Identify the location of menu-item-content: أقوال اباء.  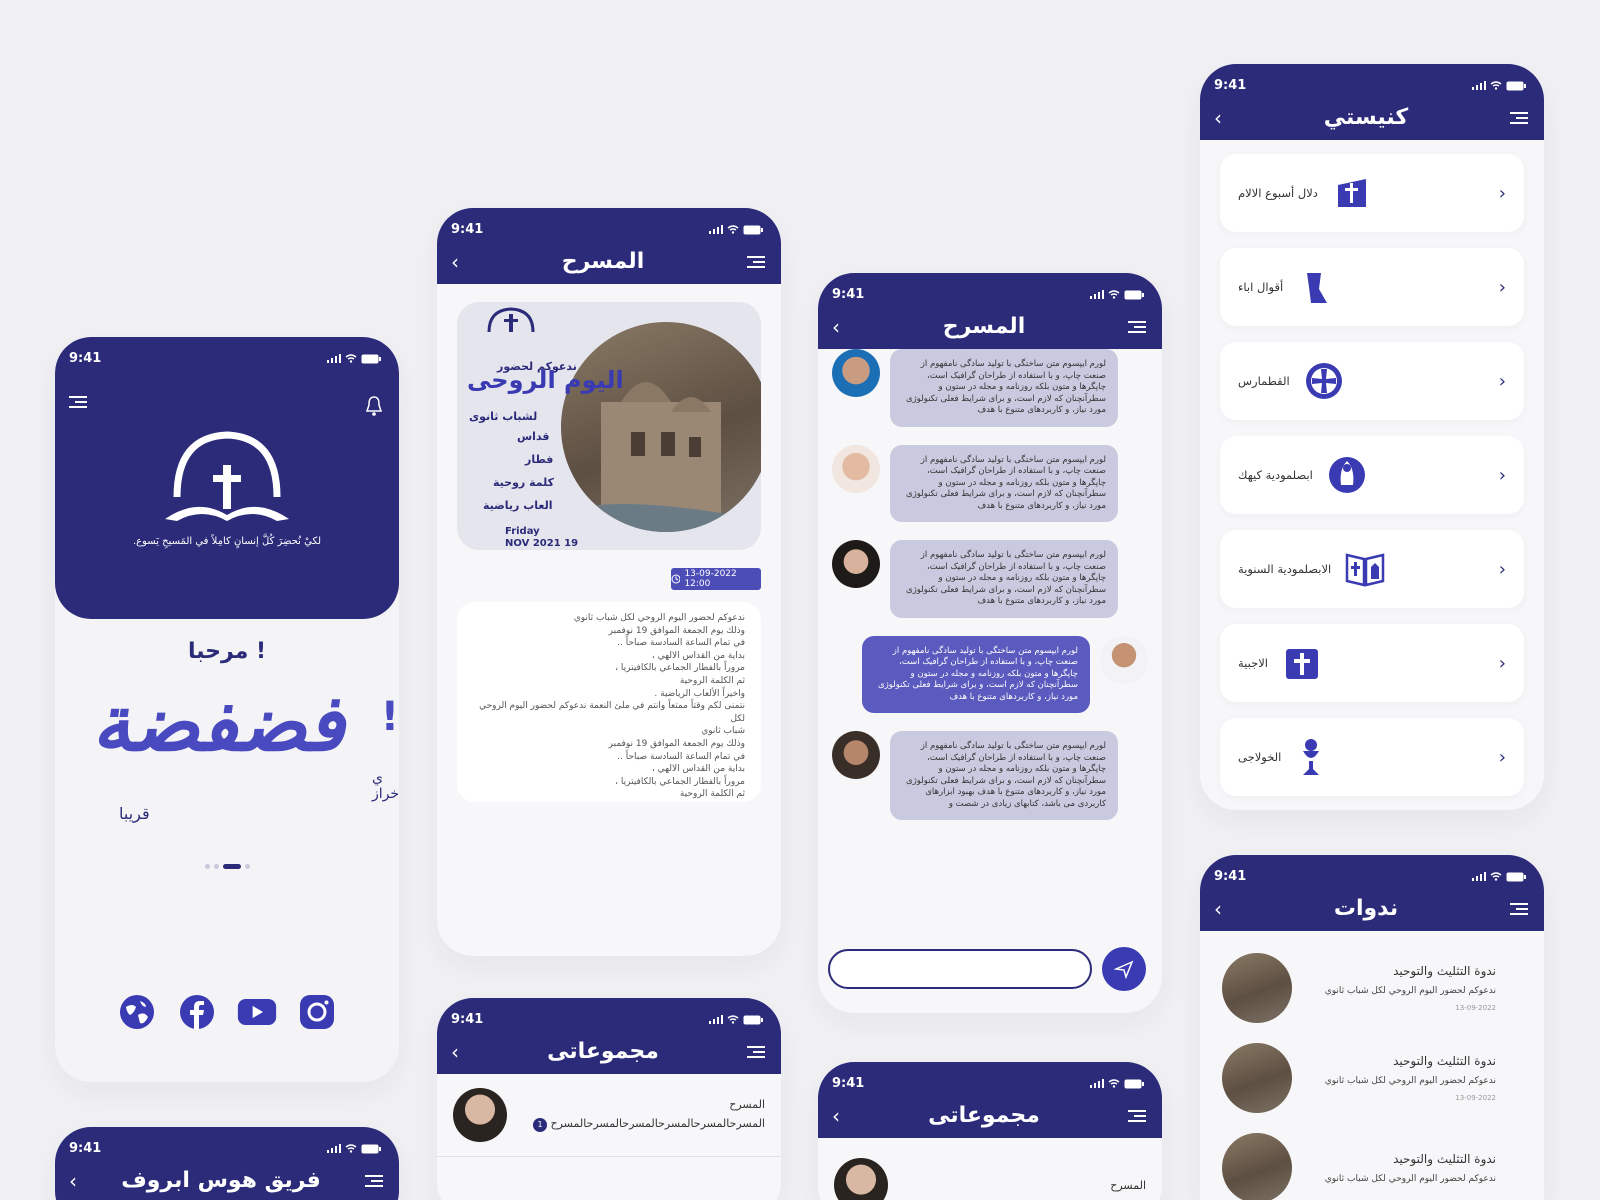
(1287, 287).